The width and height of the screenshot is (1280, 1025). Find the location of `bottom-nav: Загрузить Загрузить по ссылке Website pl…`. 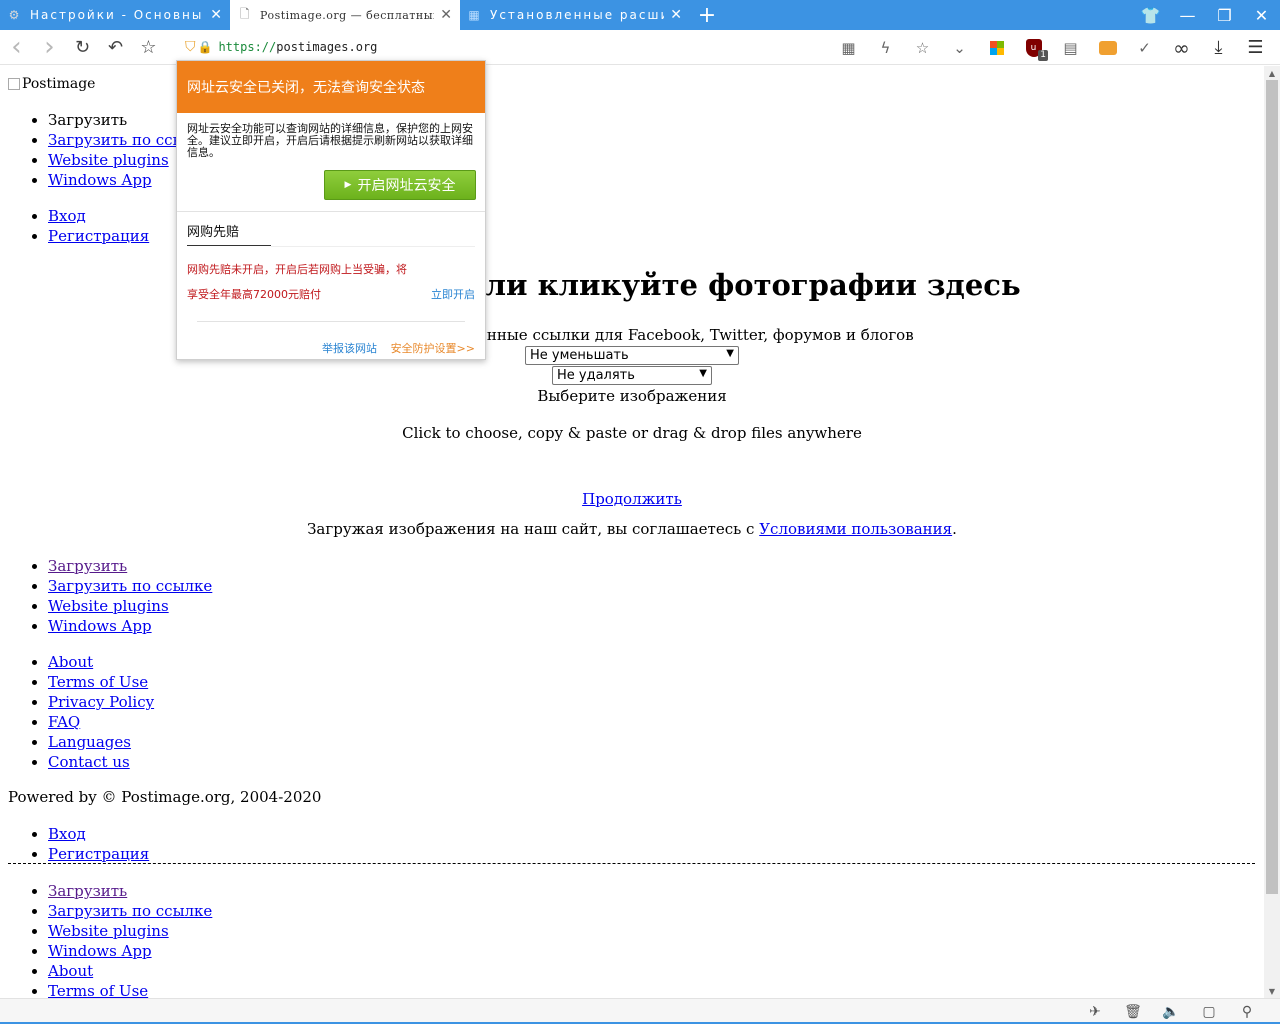

bottom-nav: Загрузить Загрузить по ссылке Website pl… is located at coordinates (130, 939).